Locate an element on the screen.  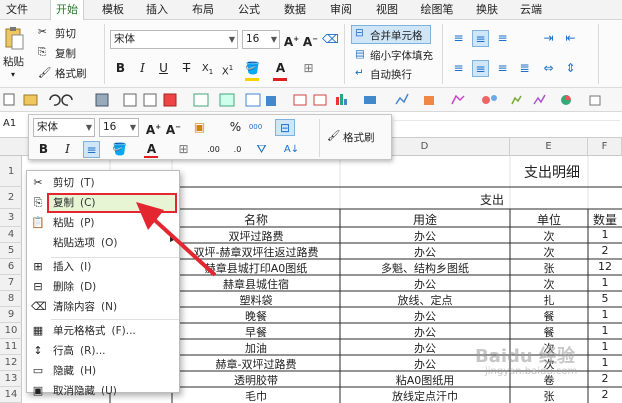
distribute-icon: ⇔ is located at coordinates (548, 68).